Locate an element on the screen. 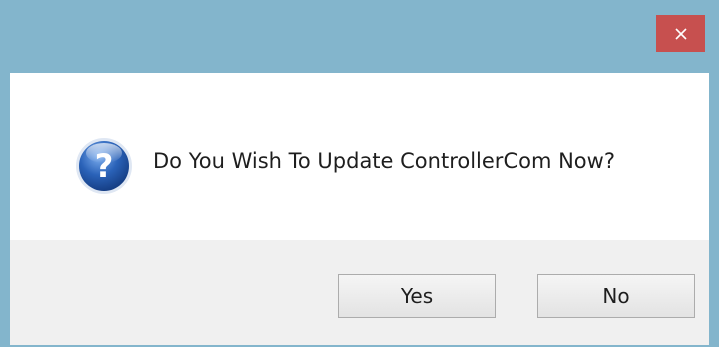 The height and width of the screenshot is (347, 719). question-icon: ? is located at coordinates (104, 166).